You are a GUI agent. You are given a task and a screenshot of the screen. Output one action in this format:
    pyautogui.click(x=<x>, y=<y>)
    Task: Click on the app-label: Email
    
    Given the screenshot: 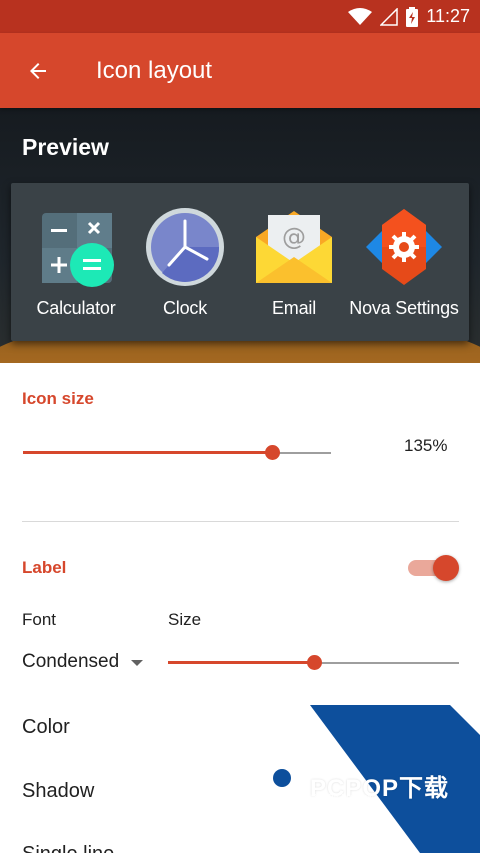 What is the action you would take?
    pyautogui.click(x=293, y=308)
    